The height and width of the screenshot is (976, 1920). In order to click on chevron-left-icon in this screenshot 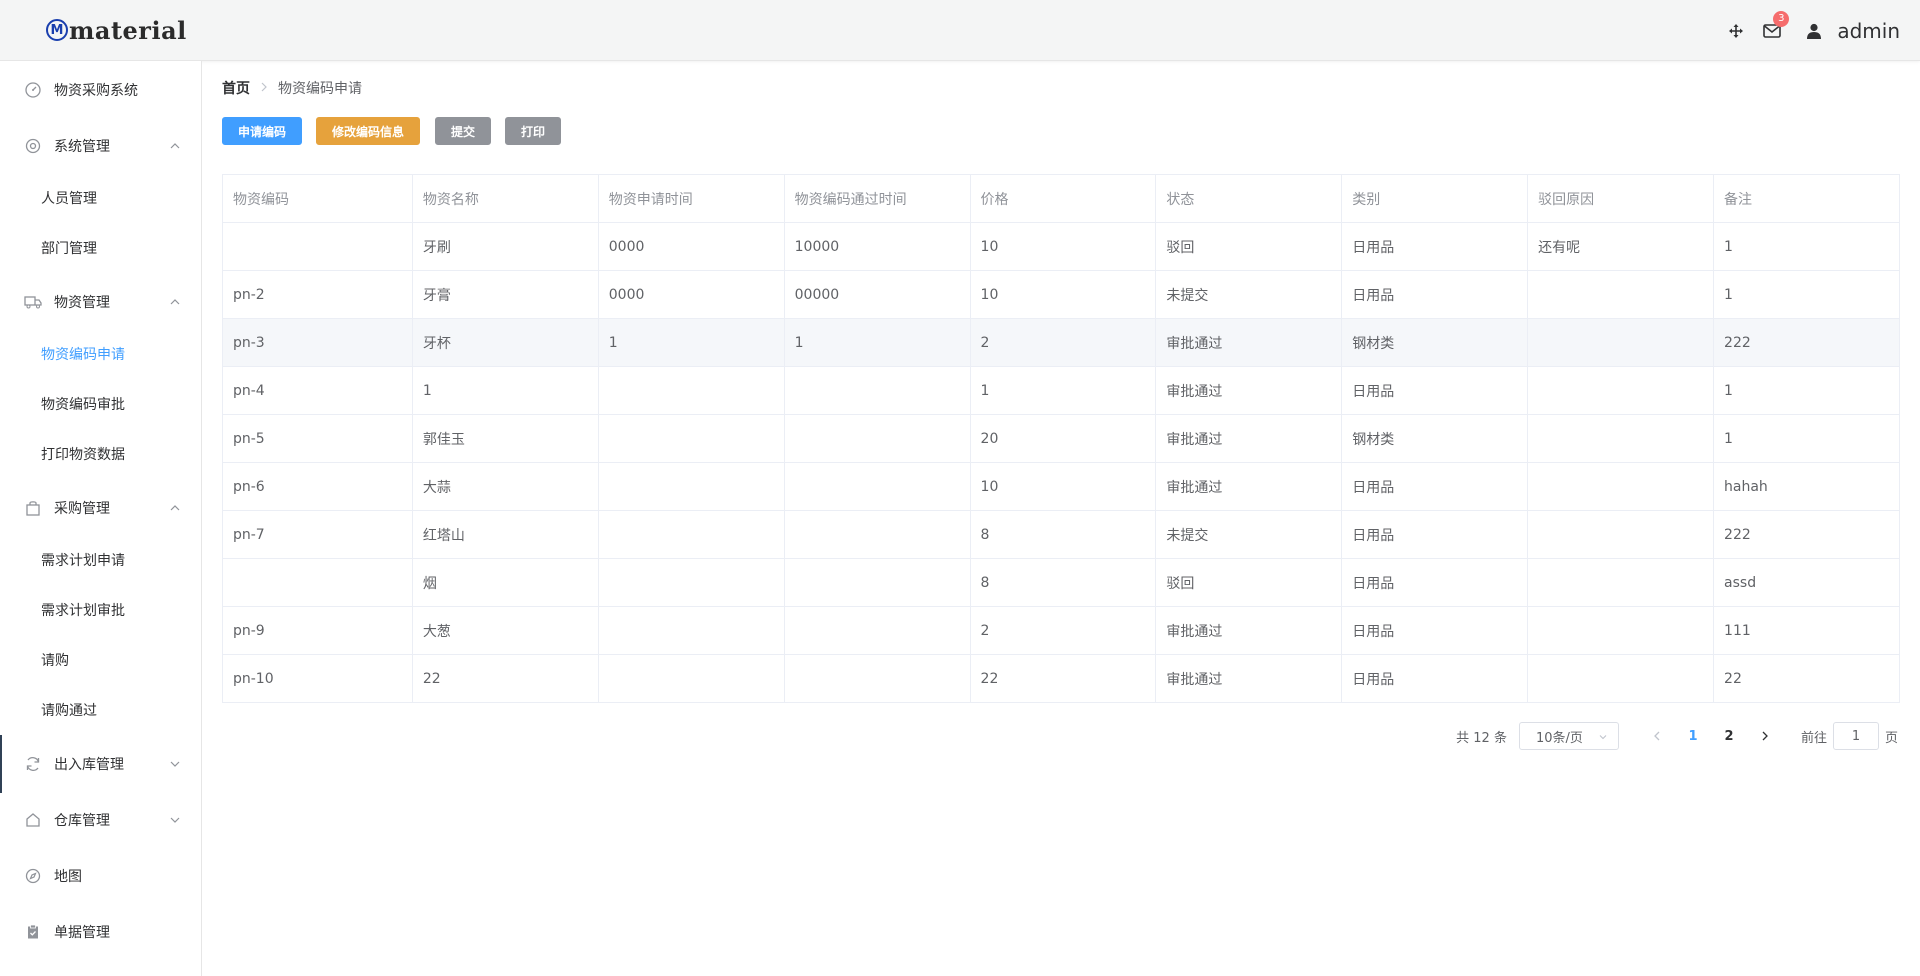, I will do `click(1657, 736)`.